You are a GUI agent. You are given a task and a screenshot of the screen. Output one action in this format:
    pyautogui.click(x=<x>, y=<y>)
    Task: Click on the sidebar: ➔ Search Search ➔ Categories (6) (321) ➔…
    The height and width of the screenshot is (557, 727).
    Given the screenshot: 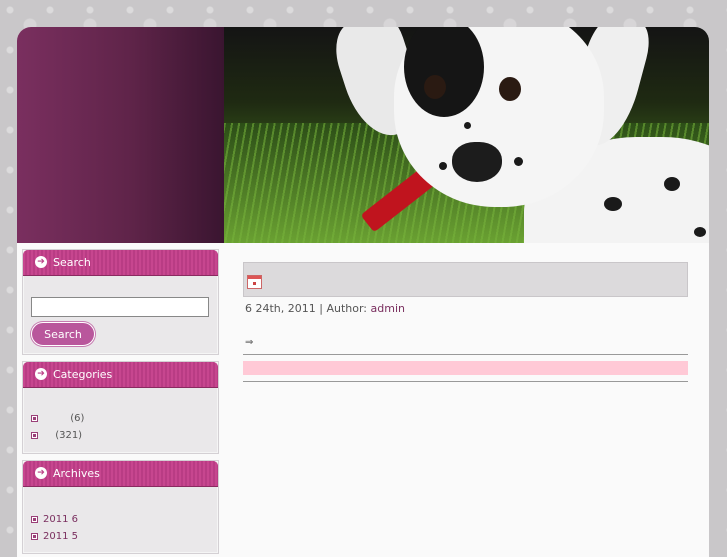 What is the action you would take?
    pyautogui.click(x=120, y=403)
    